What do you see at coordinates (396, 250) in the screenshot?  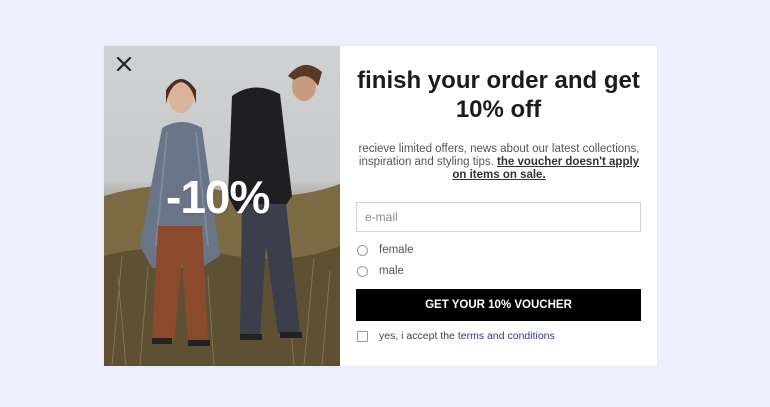 I see `female-label: female` at bounding box center [396, 250].